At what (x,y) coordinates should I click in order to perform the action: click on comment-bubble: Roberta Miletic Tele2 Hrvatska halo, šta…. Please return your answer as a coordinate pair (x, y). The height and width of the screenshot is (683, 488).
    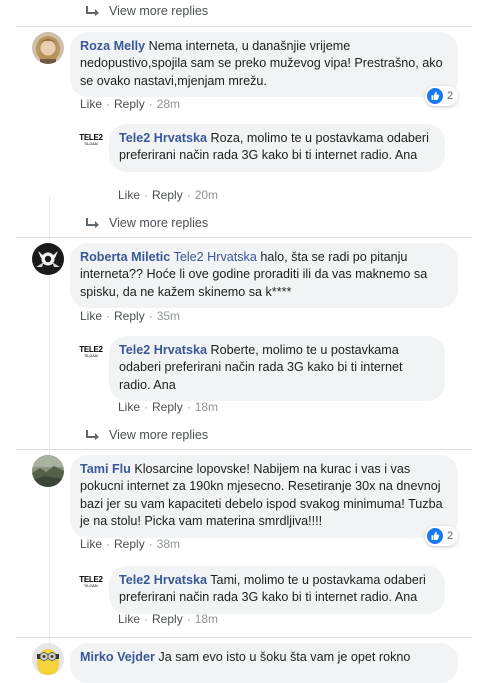
    Looking at the image, I should click on (264, 276).